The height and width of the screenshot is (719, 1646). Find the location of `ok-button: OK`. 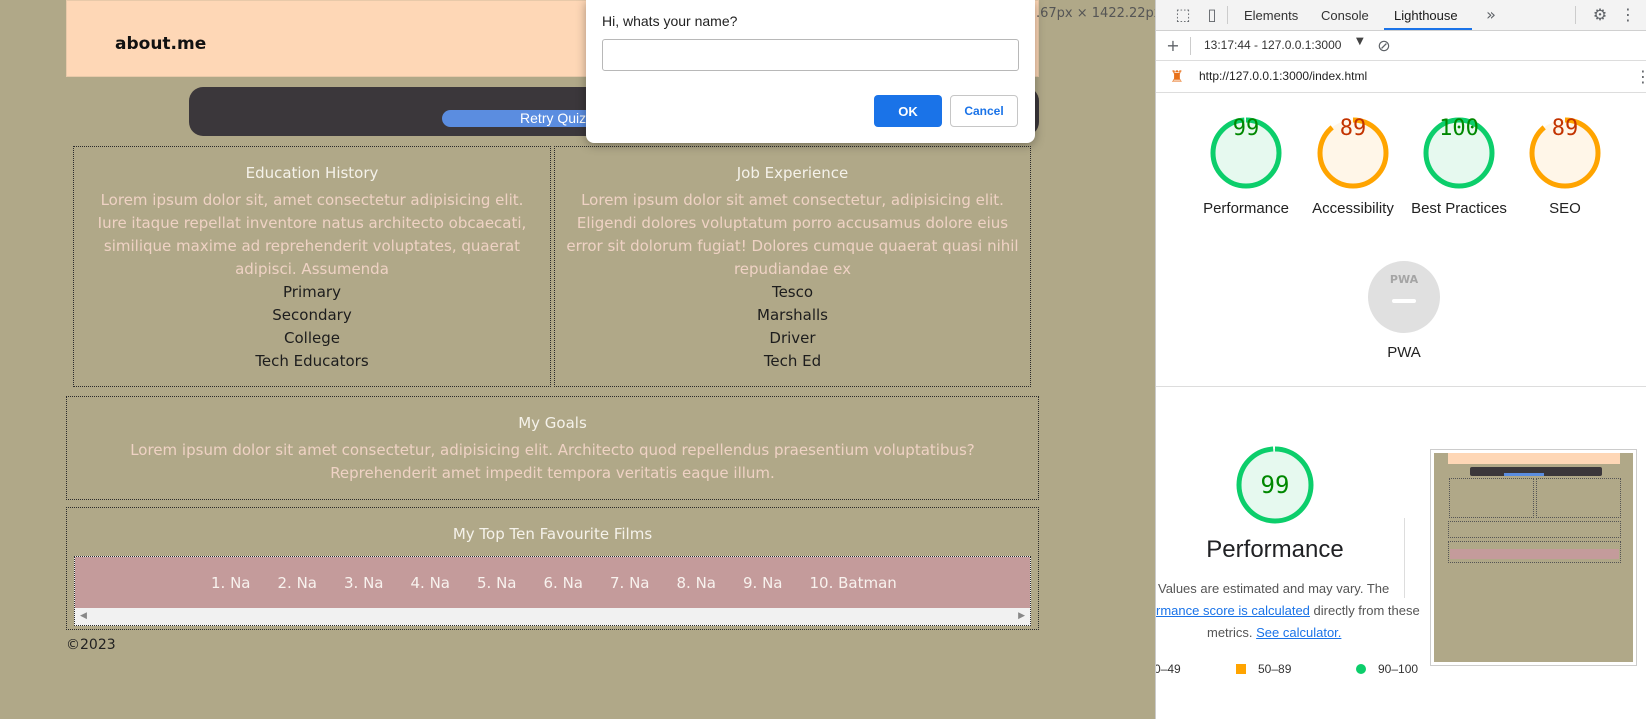

ok-button: OK is located at coordinates (908, 111).